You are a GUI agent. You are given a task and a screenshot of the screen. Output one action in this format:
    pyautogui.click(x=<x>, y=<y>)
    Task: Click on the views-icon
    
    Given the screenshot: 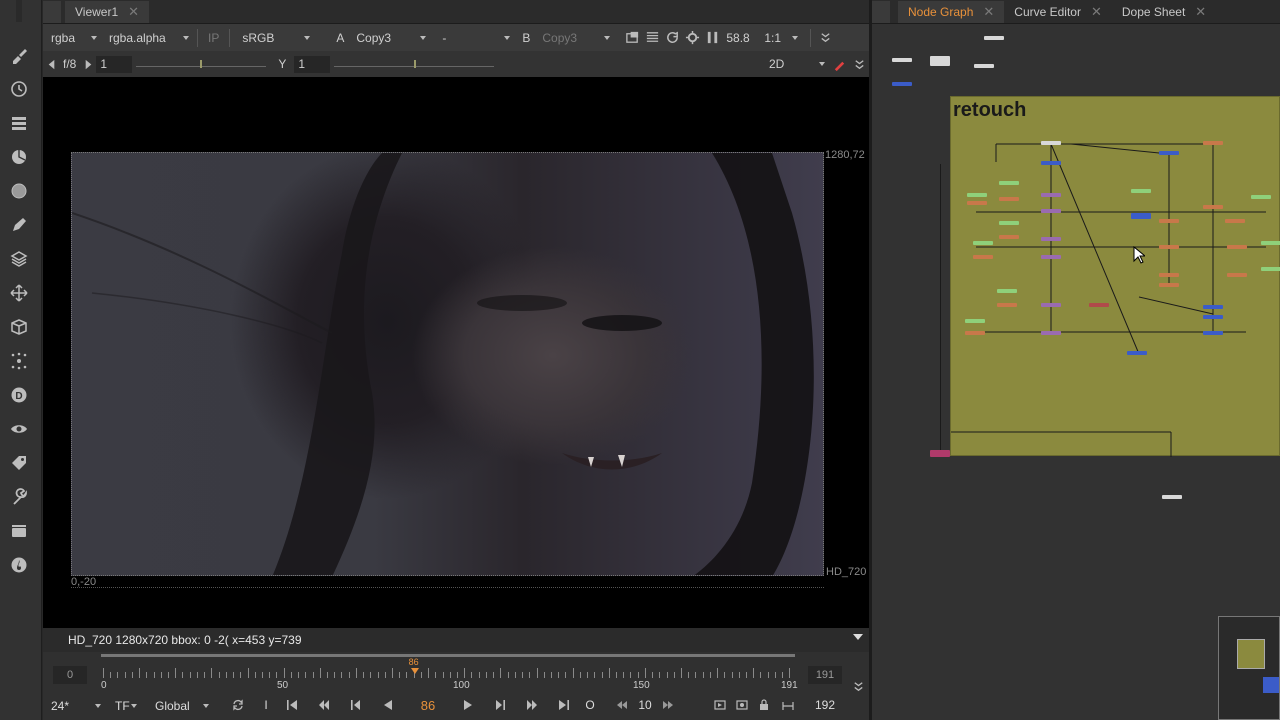 What is the action you would take?
    pyautogui.click(x=19, y=429)
    